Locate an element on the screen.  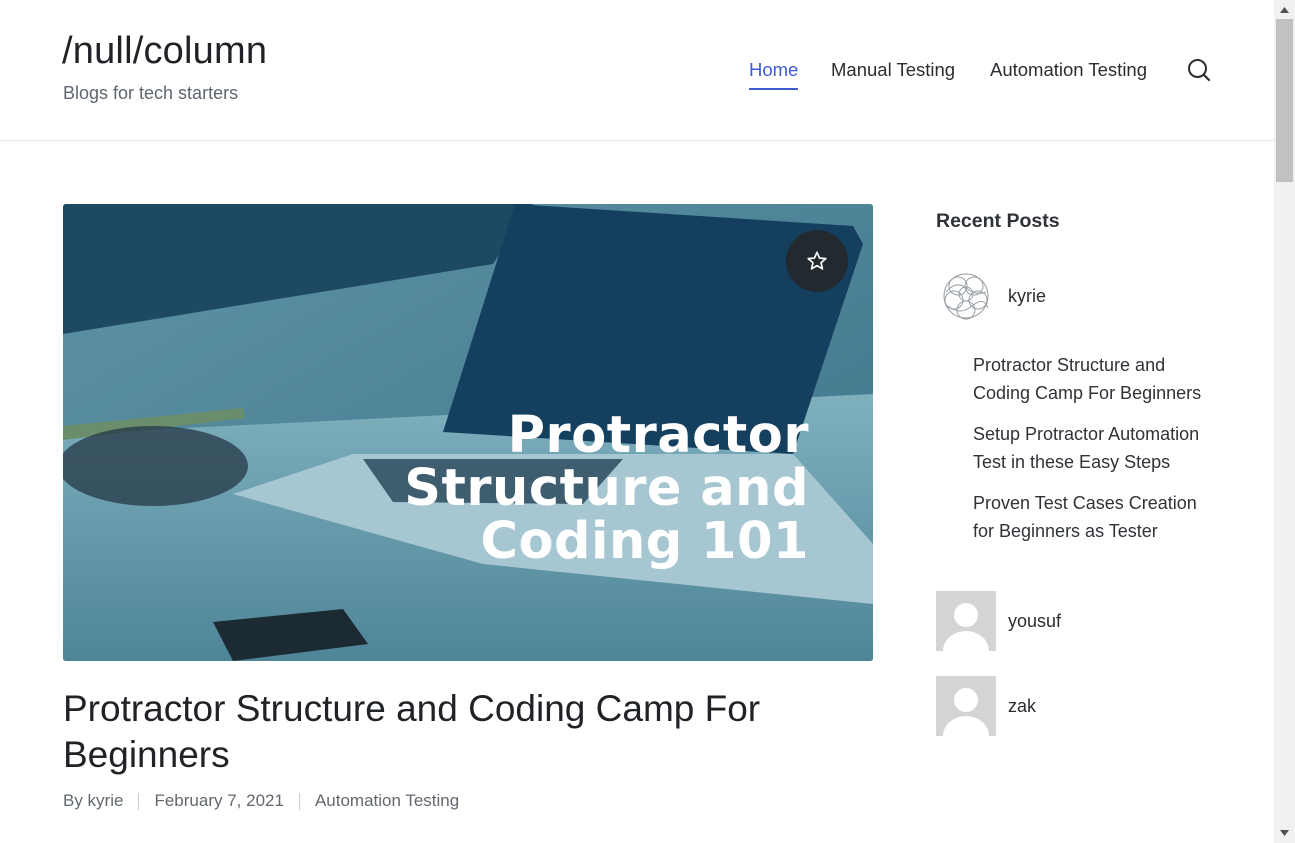
headline-line: Structure and is located at coordinates (606, 488).